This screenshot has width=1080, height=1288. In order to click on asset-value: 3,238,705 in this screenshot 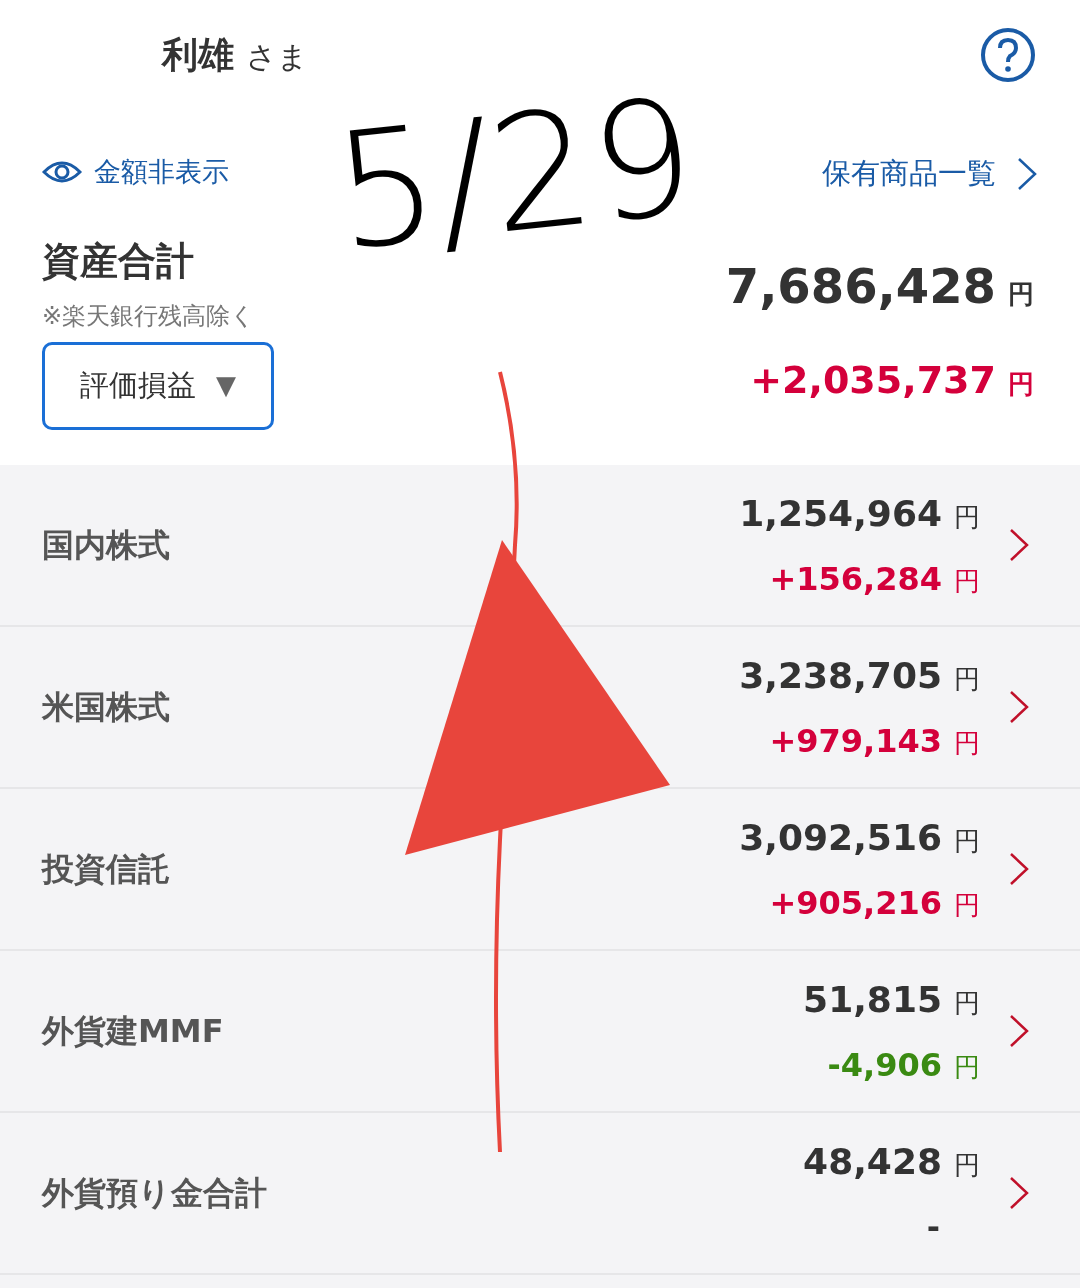, I will do `click(840, 676)`.